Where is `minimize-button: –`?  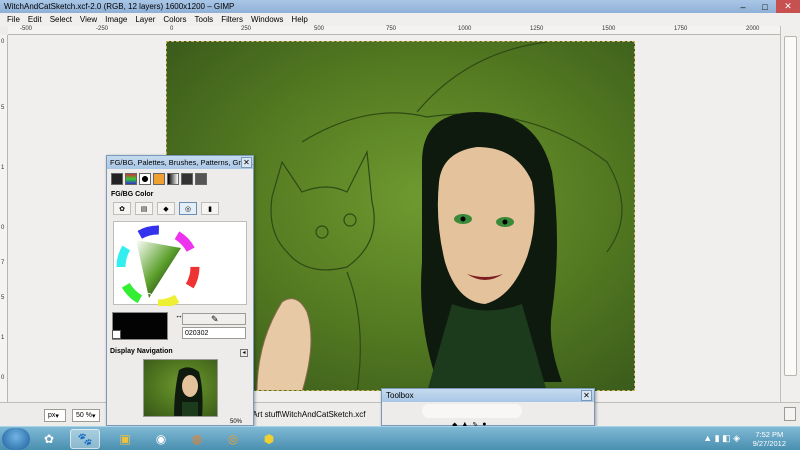
minimize-button: – is located at coordinates (743, 6).